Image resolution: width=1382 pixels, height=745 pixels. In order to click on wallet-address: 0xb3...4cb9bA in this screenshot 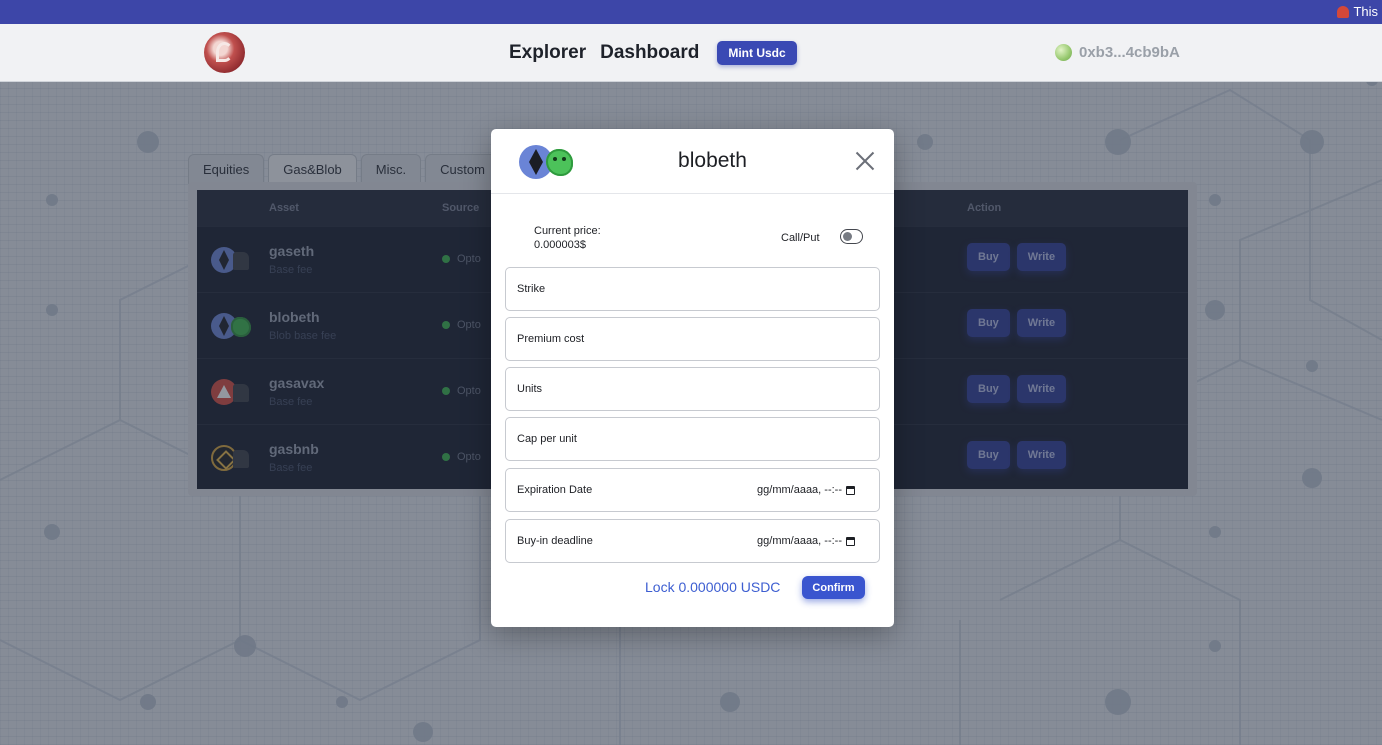, I will do `click(1117, 52)`.